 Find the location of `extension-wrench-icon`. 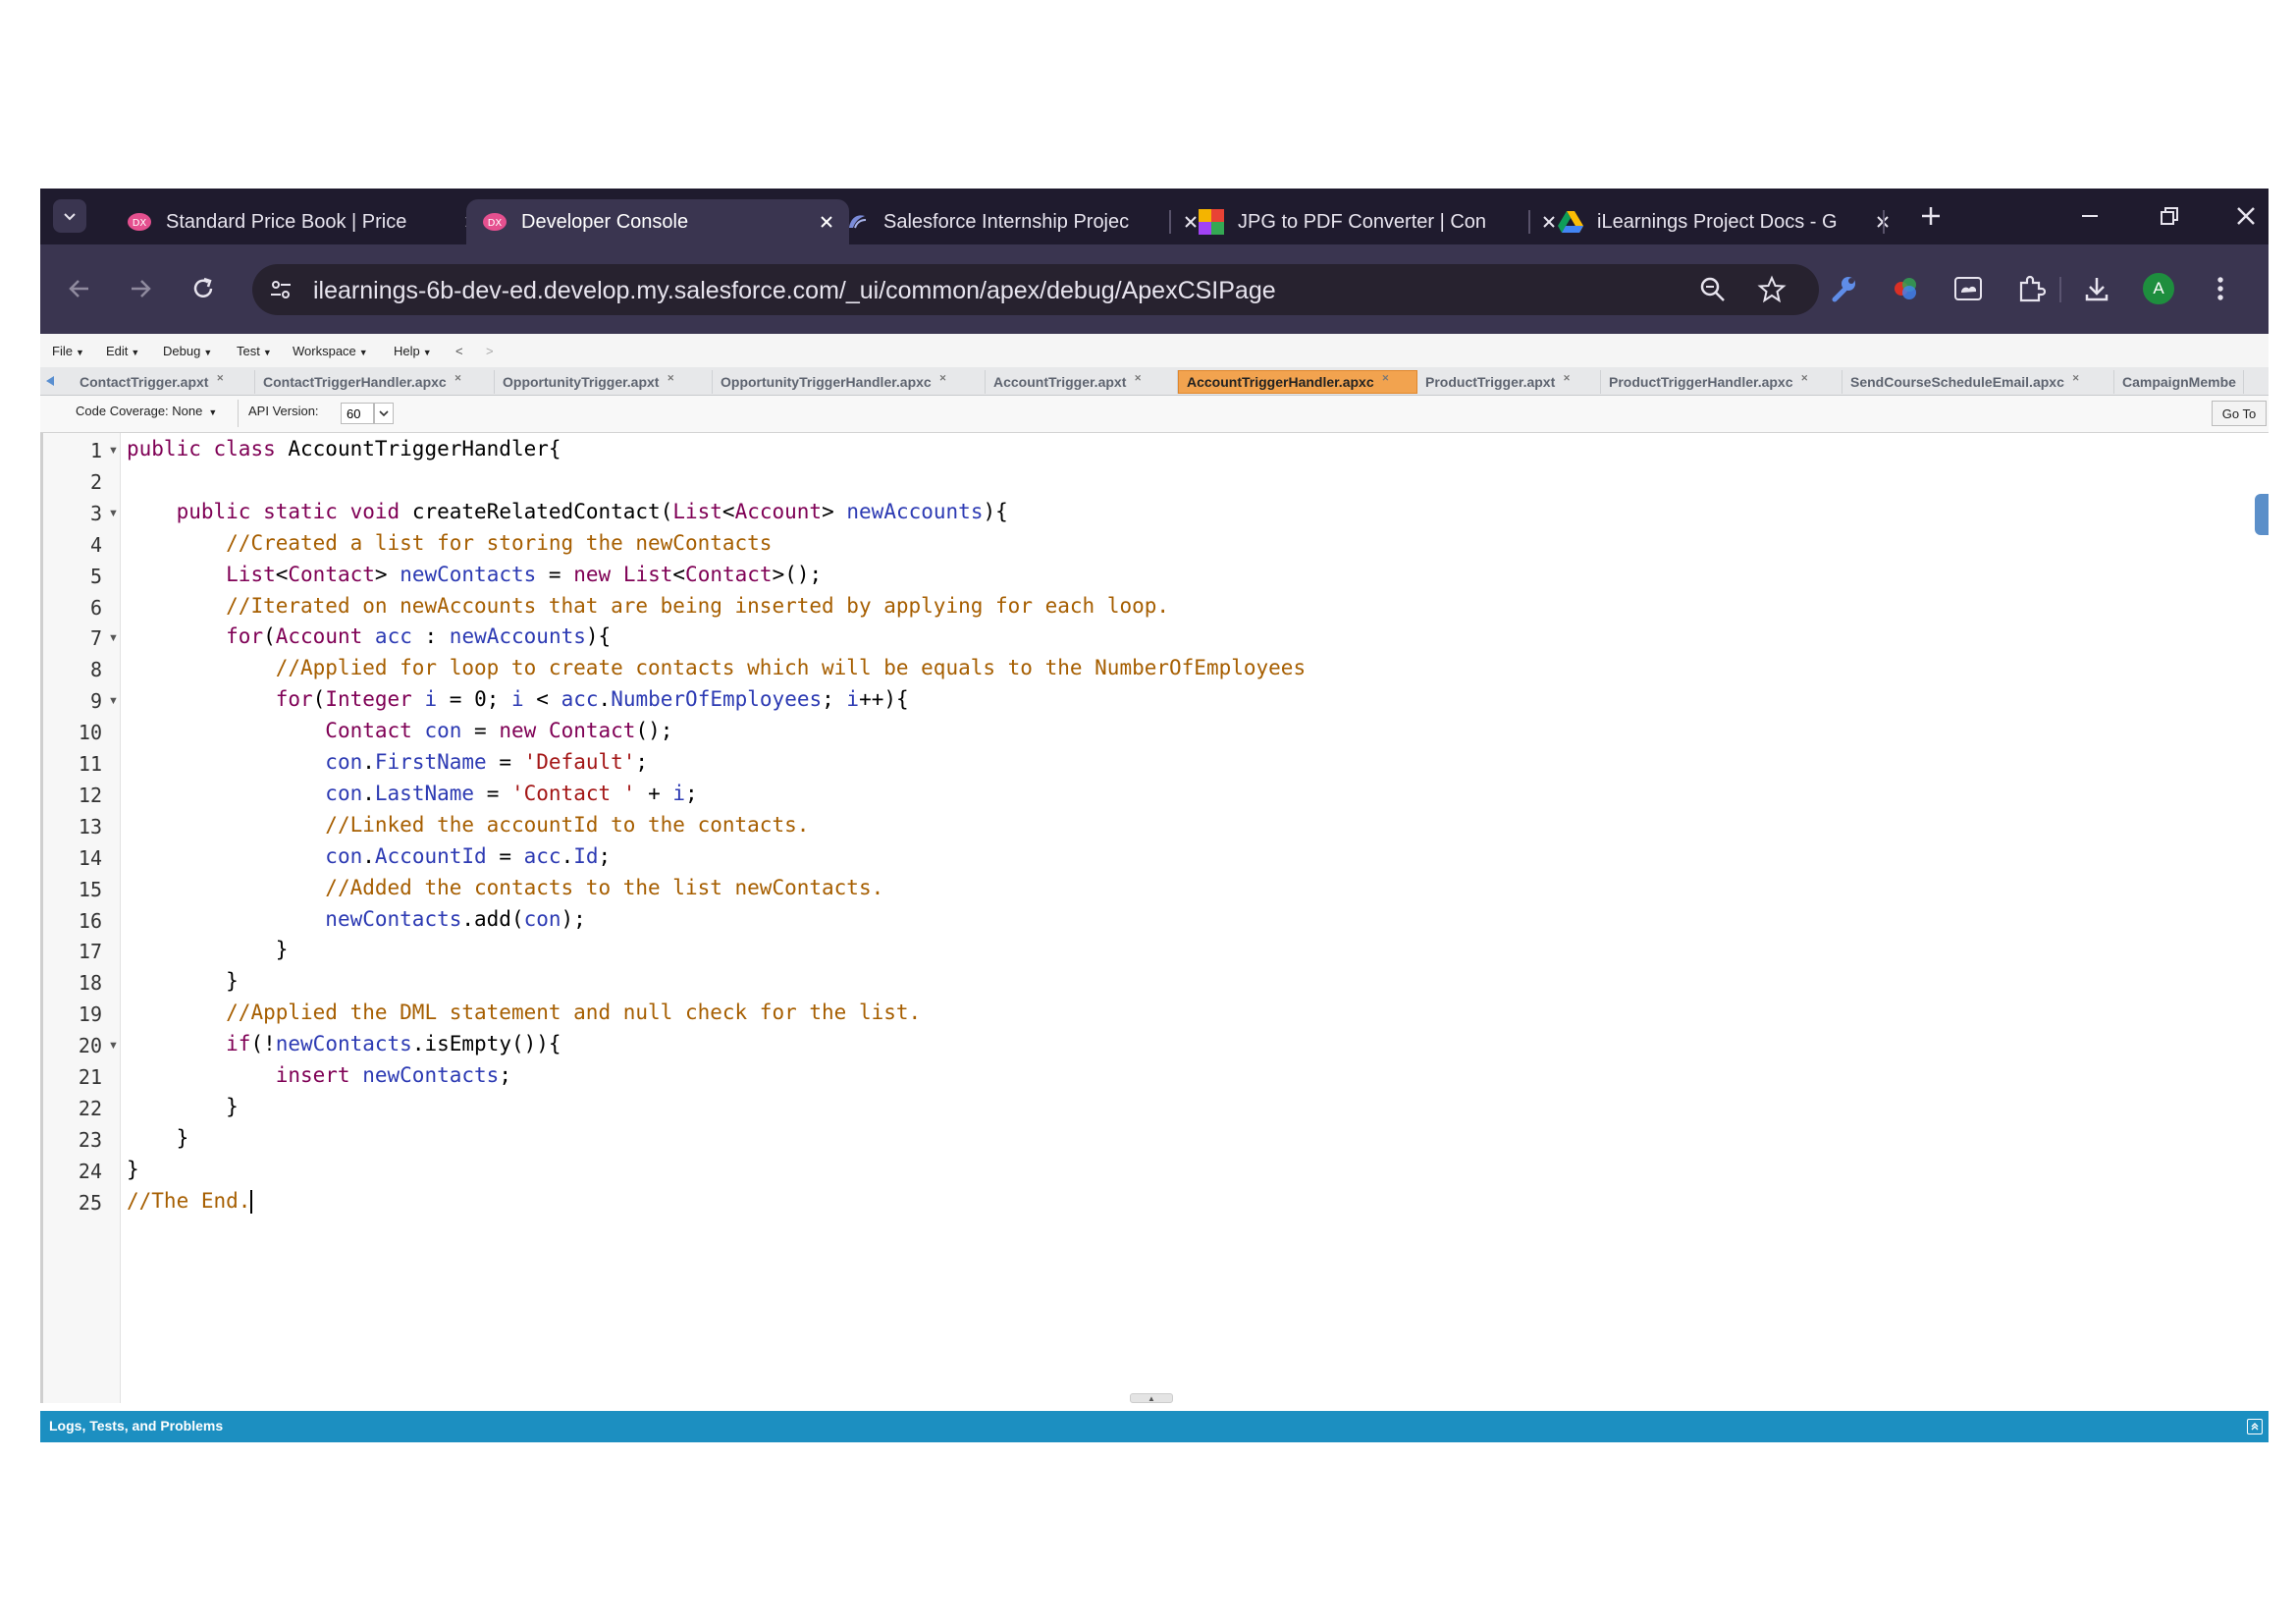

extension-wrench-icon is located at coordinates (1844, 288).